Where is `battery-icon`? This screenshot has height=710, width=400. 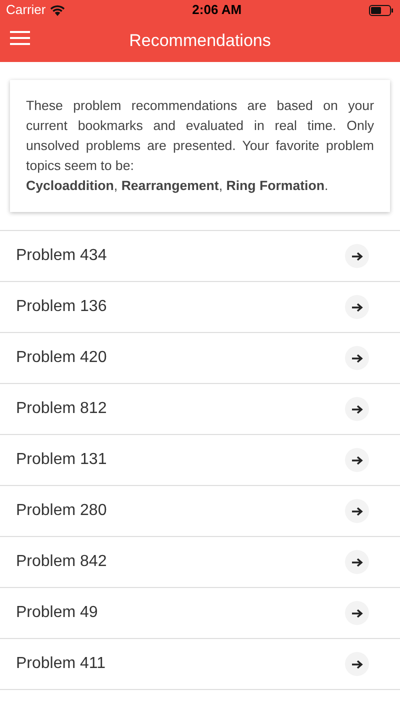
battery-icon is located at coordinates (381, 10).